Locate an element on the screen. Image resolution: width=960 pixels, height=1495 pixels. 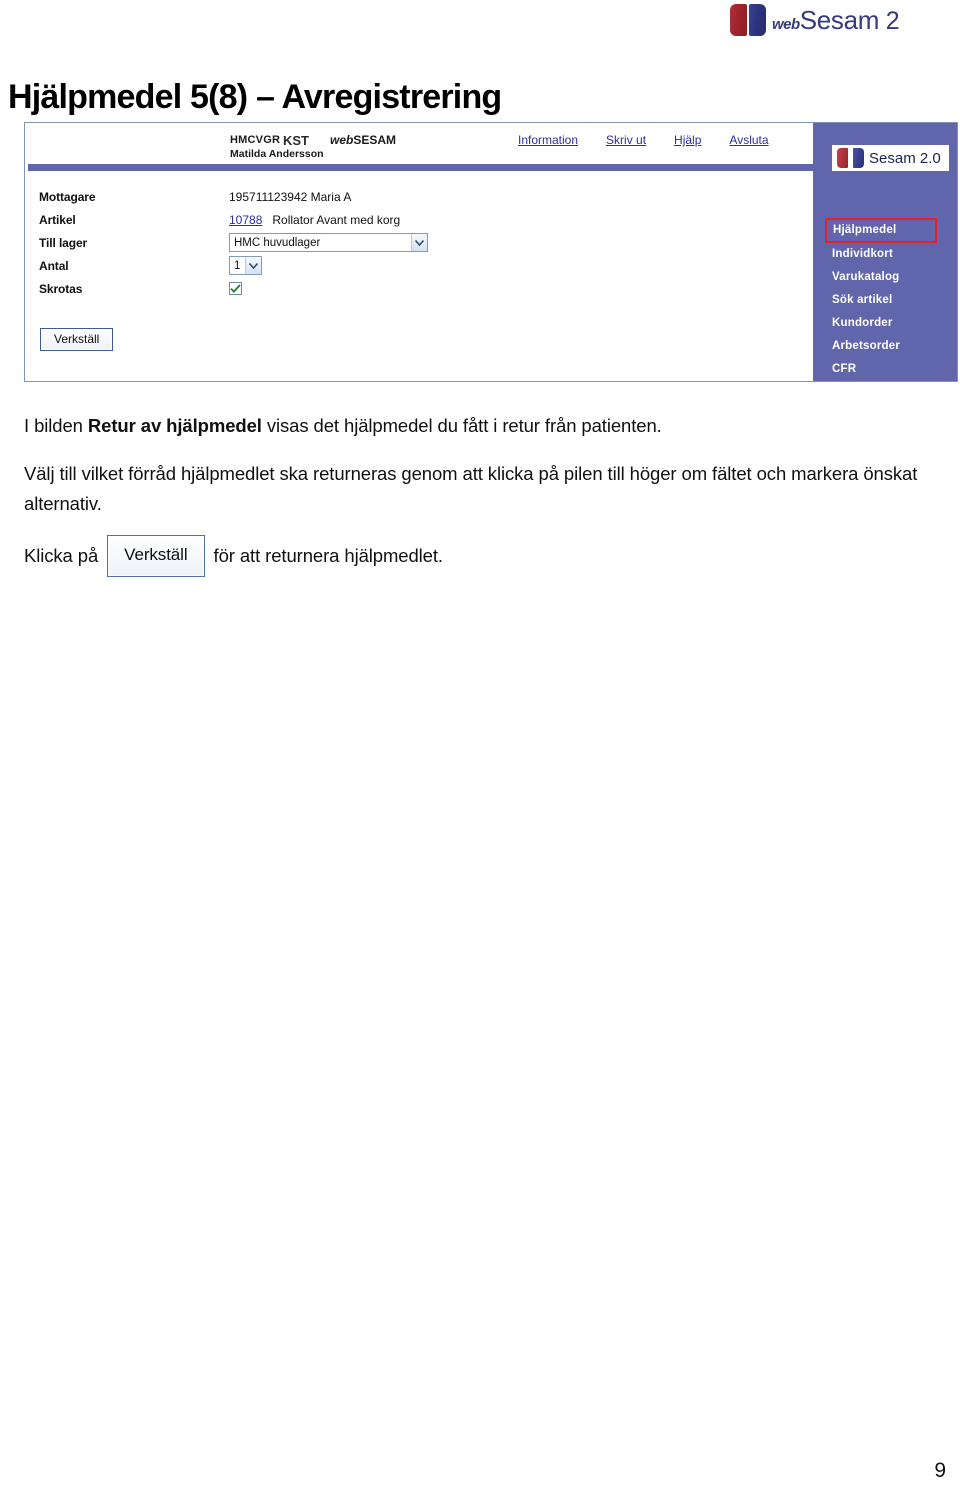
form-row-quantity: Antal 1 is located at coordinates (419, 265).